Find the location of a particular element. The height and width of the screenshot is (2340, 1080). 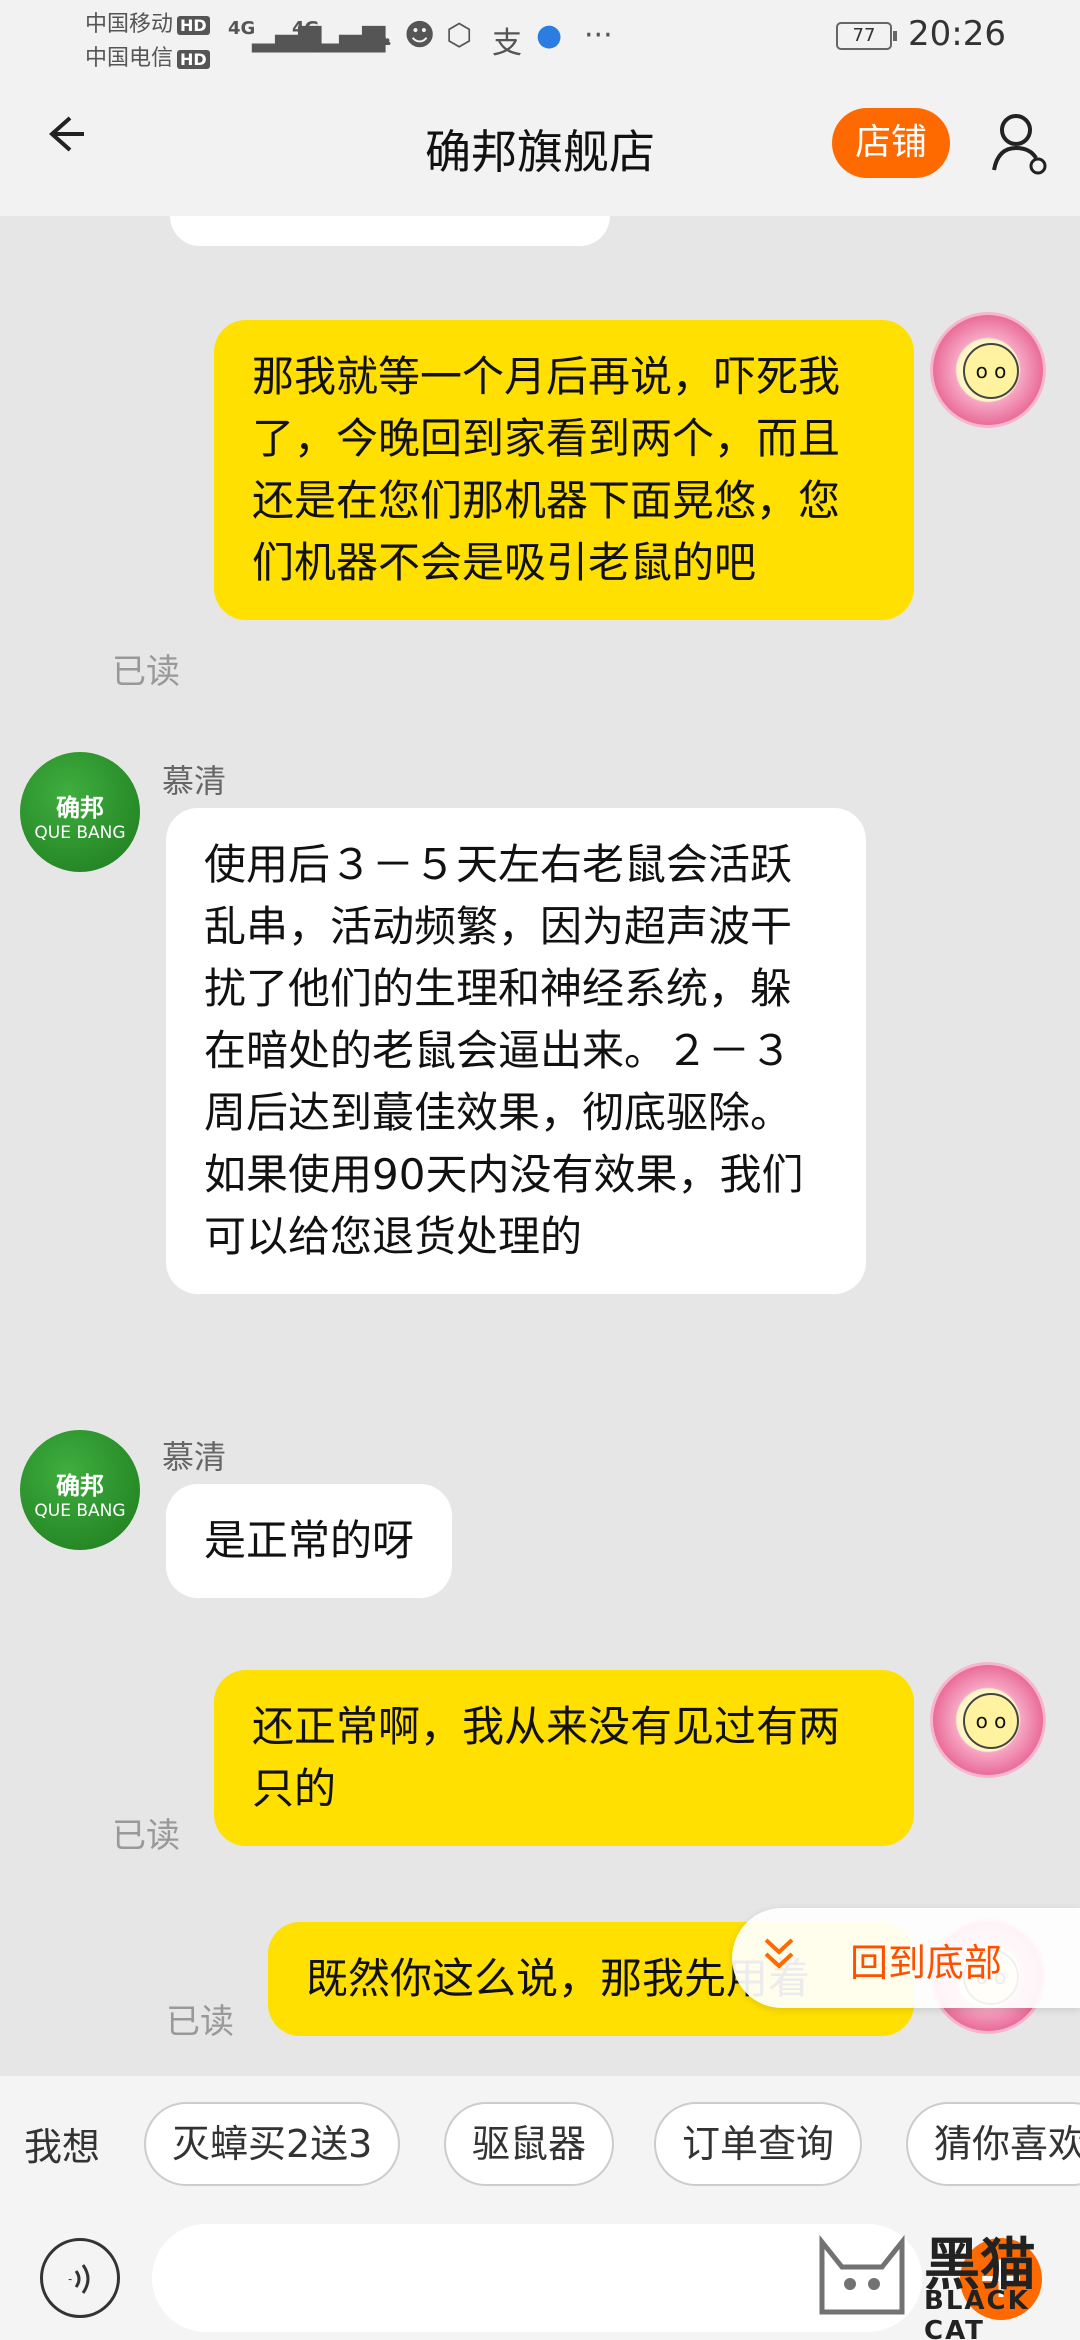

shop-button: 店铺 is located at coordinates (891, 143).